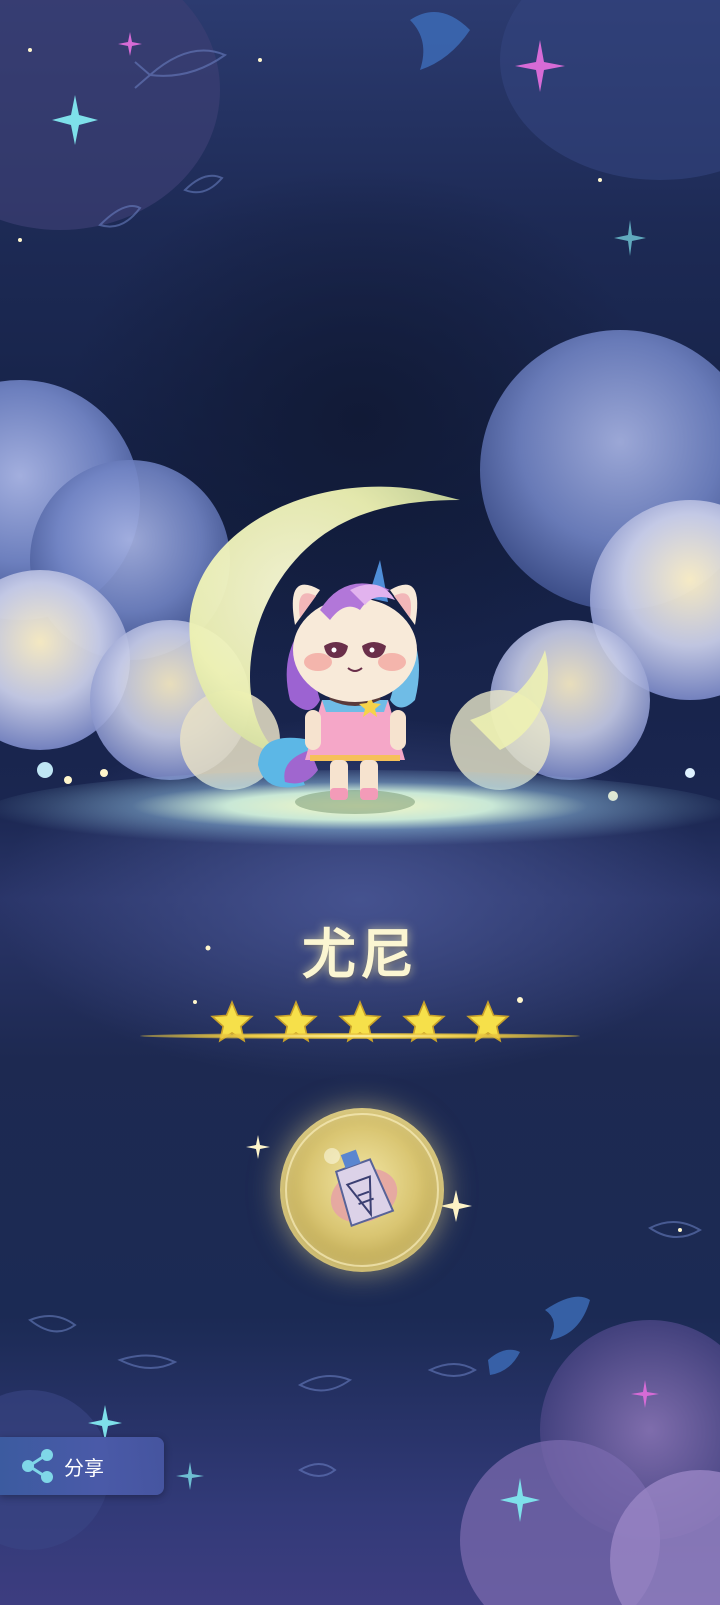  Describe the element at coordinates (37, 1466) in the screenshot. I see `share-icon` at that location.